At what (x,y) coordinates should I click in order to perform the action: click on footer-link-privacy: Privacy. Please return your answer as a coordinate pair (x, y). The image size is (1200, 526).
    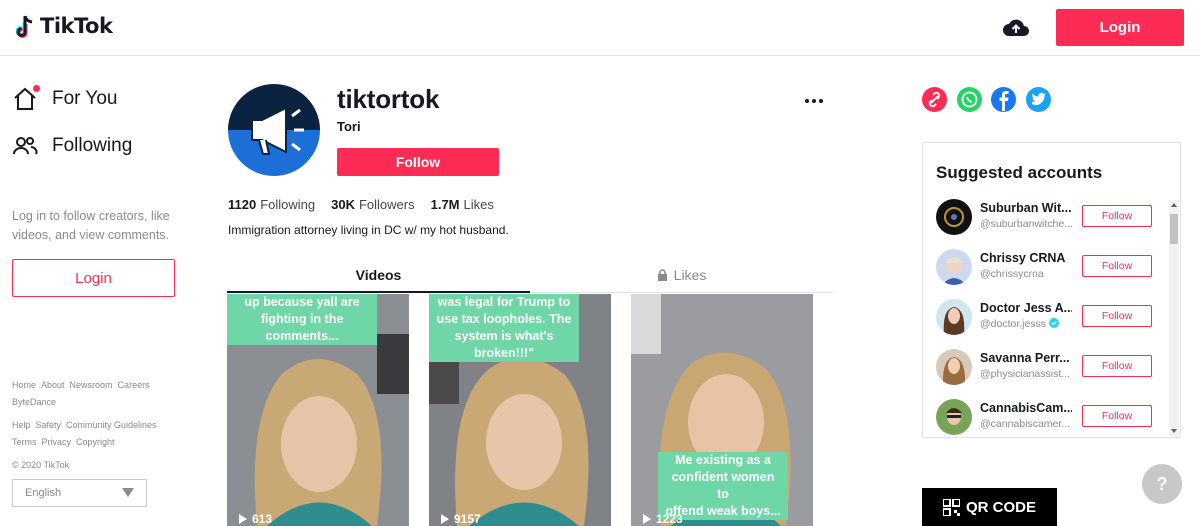
    Looking at the image, I should click on (57, 442).